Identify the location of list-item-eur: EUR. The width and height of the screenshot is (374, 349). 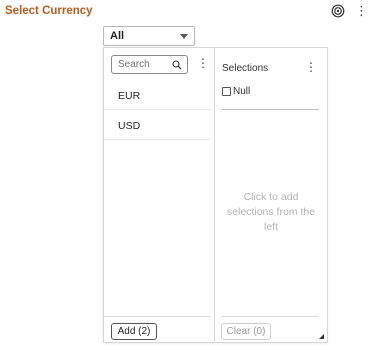
(157, 95).